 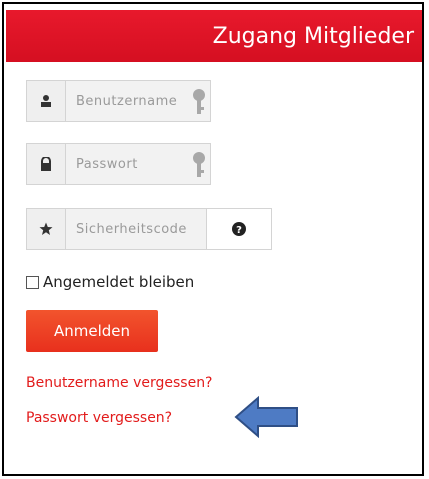 What do you see at coordinates (138, 164) in the screenshot?
I see `password-input` at bounding box center [138, 164].